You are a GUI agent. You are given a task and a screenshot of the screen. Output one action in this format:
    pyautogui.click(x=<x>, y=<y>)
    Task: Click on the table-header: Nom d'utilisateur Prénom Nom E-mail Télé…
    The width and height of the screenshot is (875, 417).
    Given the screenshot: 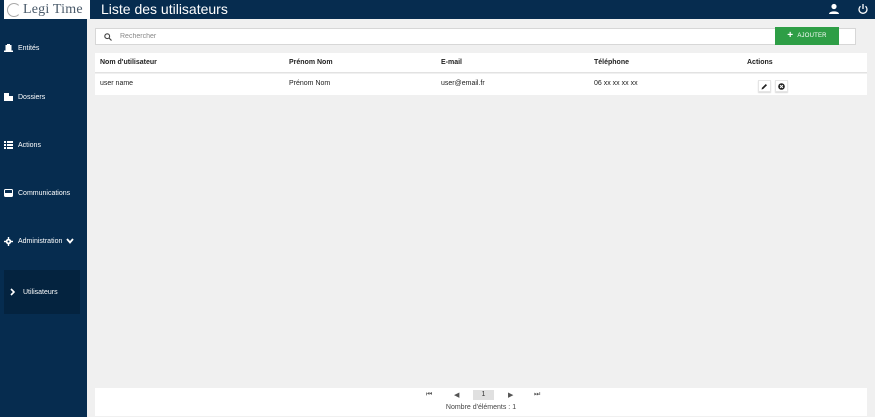 What is the action you would take?
    pyautogui.click(x=481, y=63)
    